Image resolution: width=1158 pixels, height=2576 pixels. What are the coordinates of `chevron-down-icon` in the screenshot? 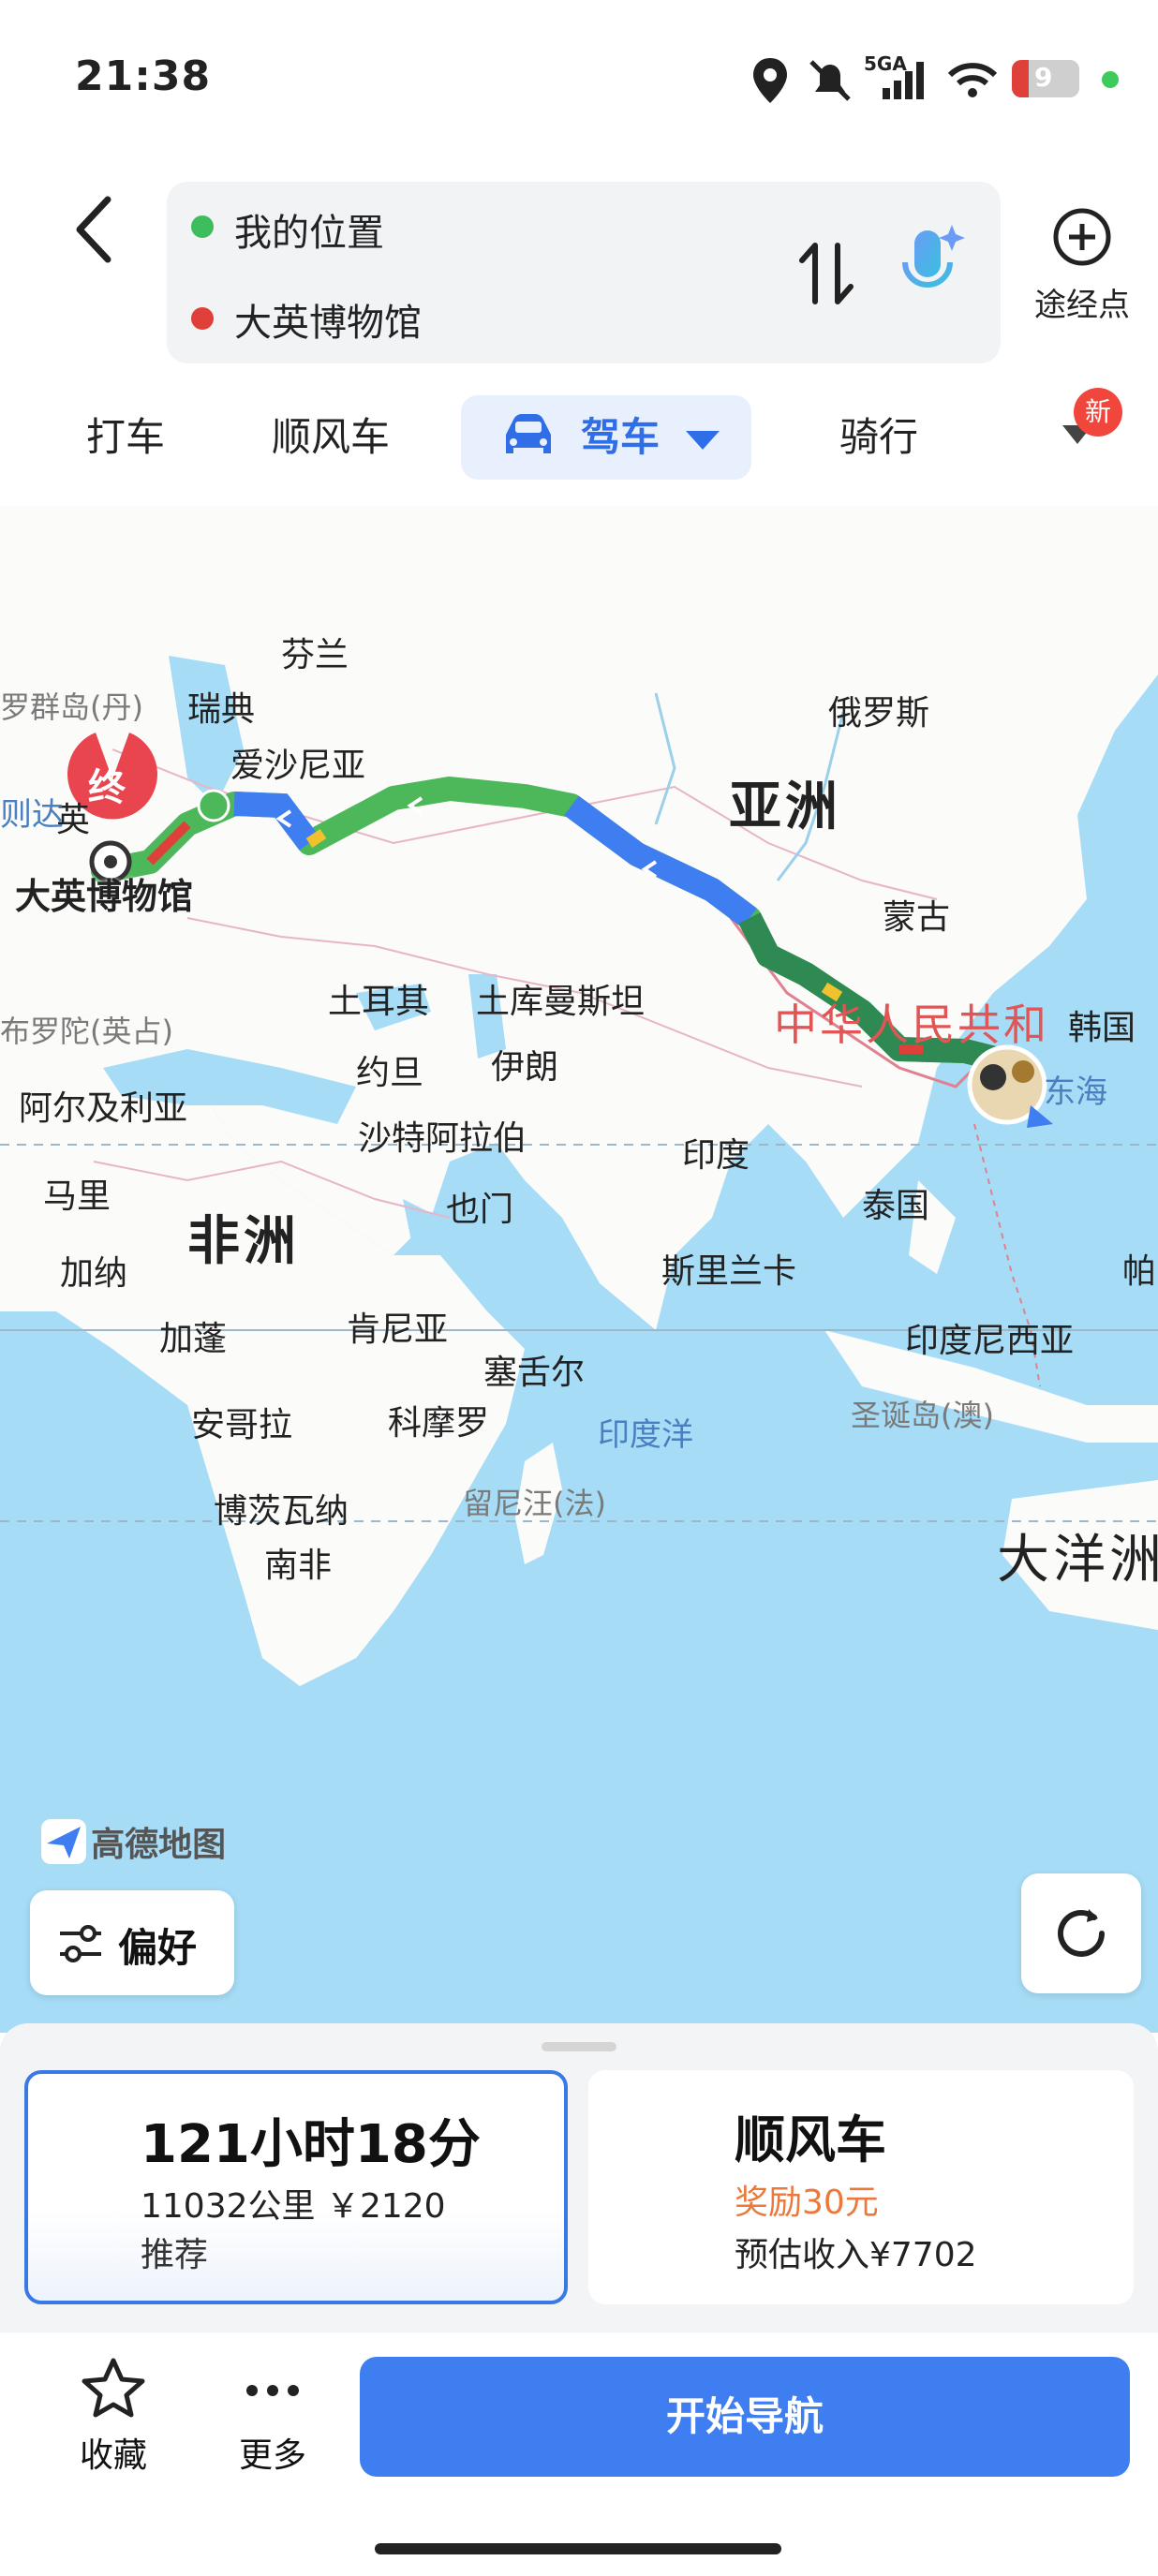 It's located at (702, 440).